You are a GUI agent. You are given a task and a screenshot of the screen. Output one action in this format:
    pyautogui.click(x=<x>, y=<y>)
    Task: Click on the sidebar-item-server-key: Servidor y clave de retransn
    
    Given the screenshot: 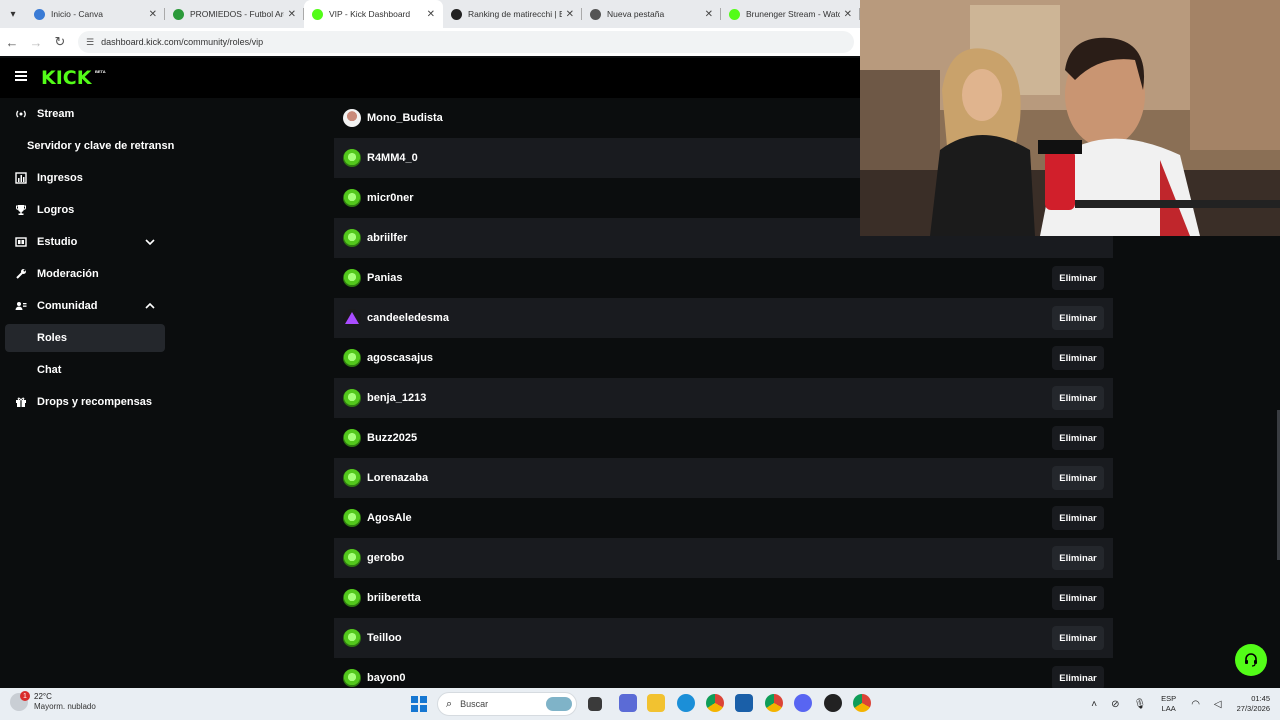 What is the action you would take?
    pyautogui.click(x=100, y=146)
    